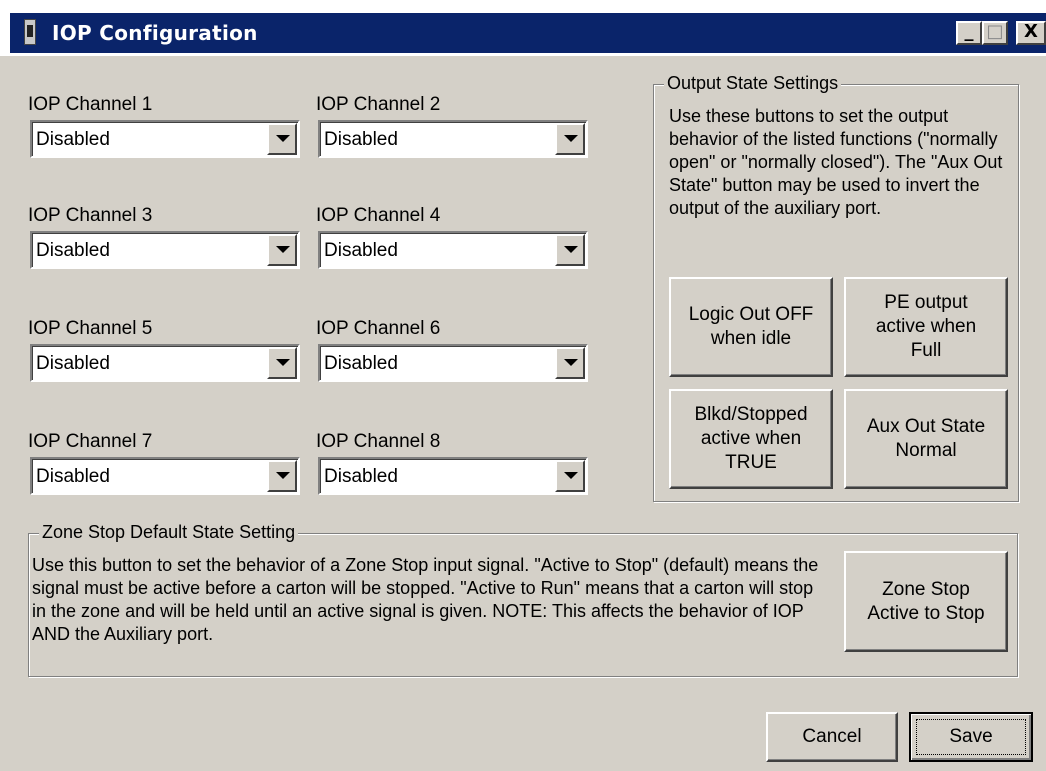 Image resolution: width=1046 pixels, height=771 pixels. I want to click on minimize-button: _, so click(969, 33).